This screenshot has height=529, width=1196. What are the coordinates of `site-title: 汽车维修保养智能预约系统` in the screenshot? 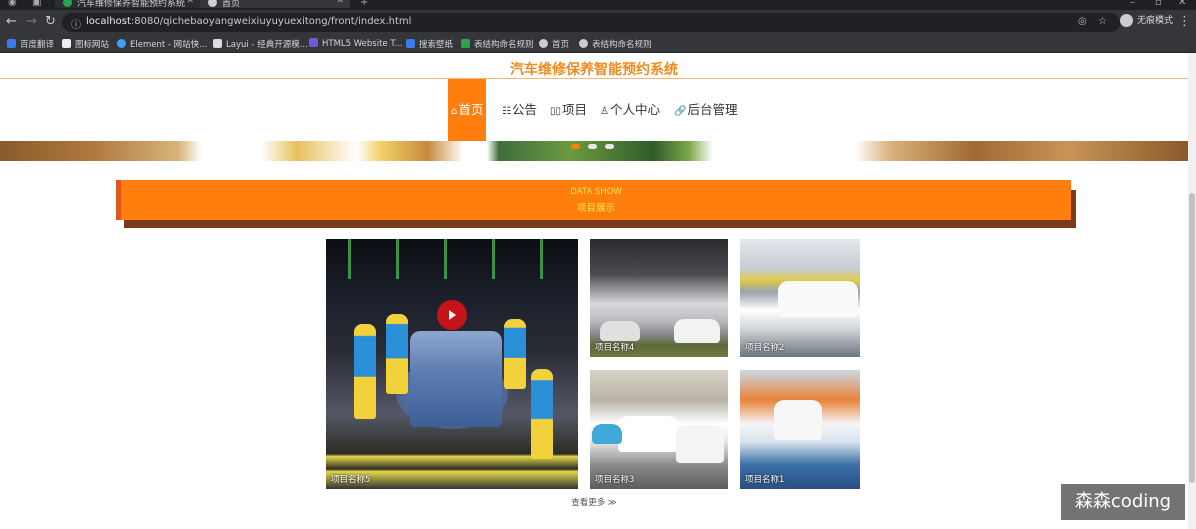 It's located at (594, 70).